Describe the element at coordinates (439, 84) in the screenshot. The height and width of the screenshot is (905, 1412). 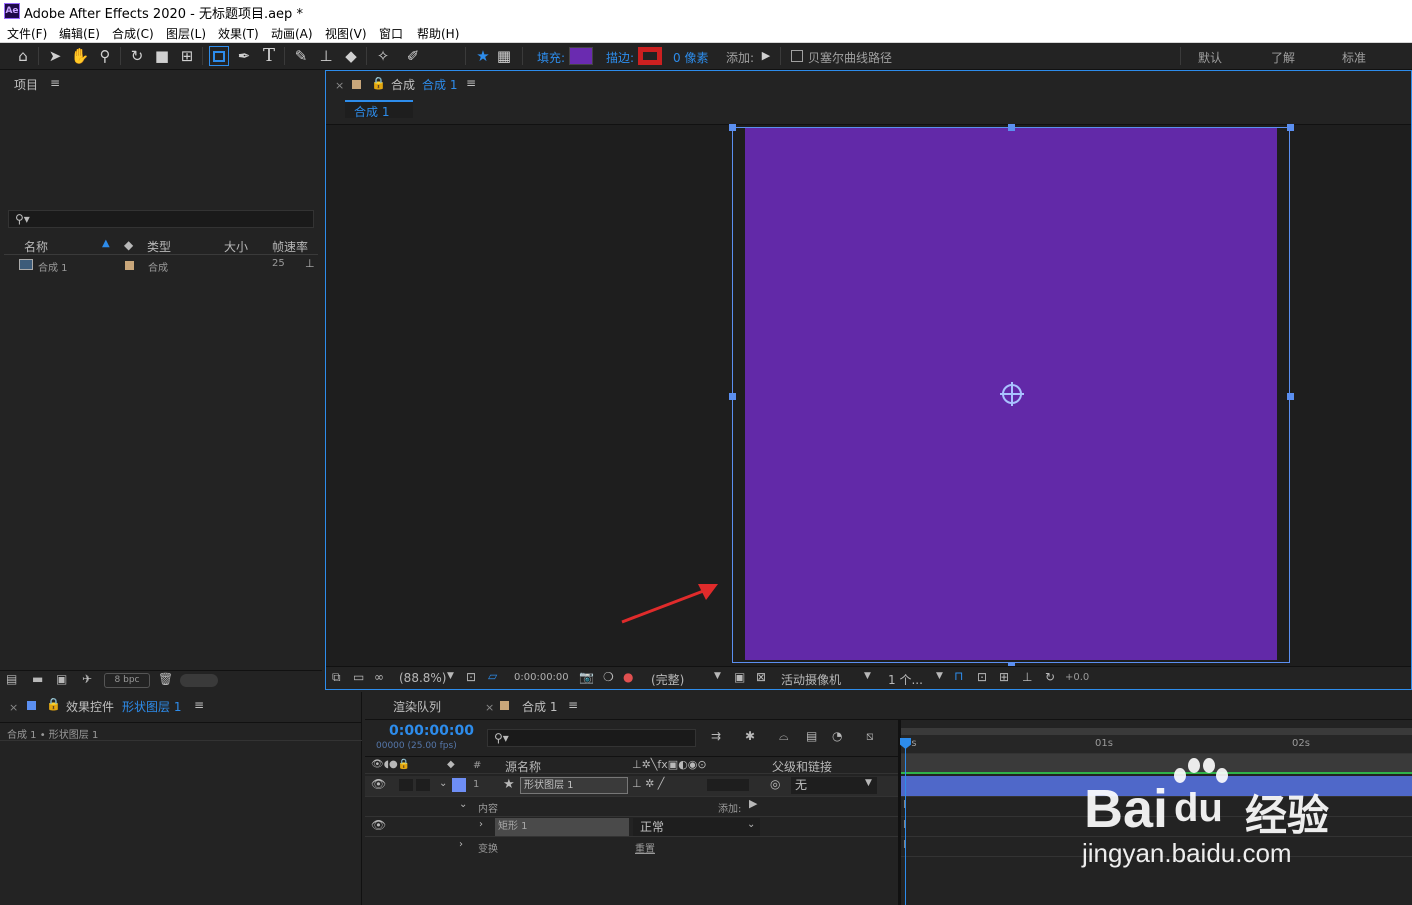
I see `comp-tab-name: 合成 1` at that location.